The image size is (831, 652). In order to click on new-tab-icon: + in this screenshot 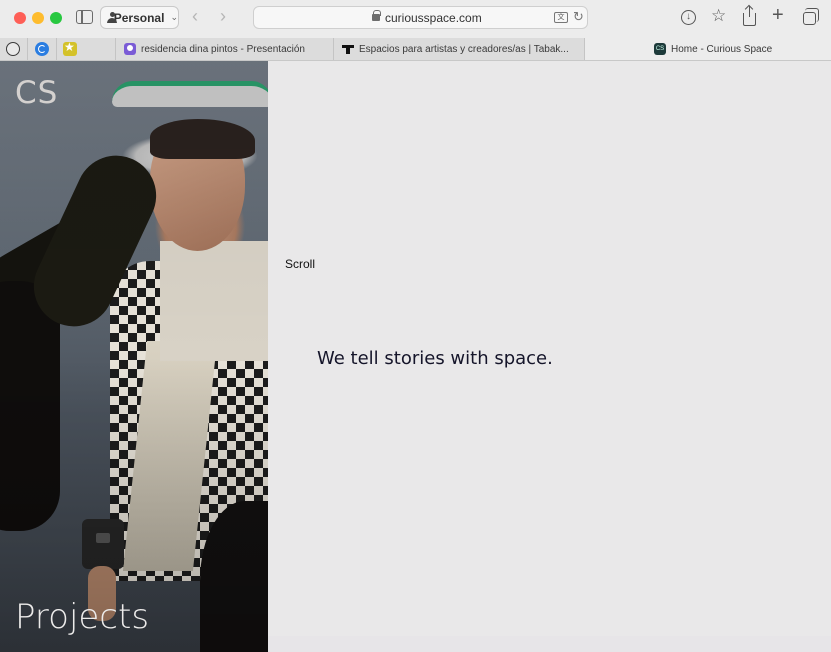, I will do `click(778, 15)`.